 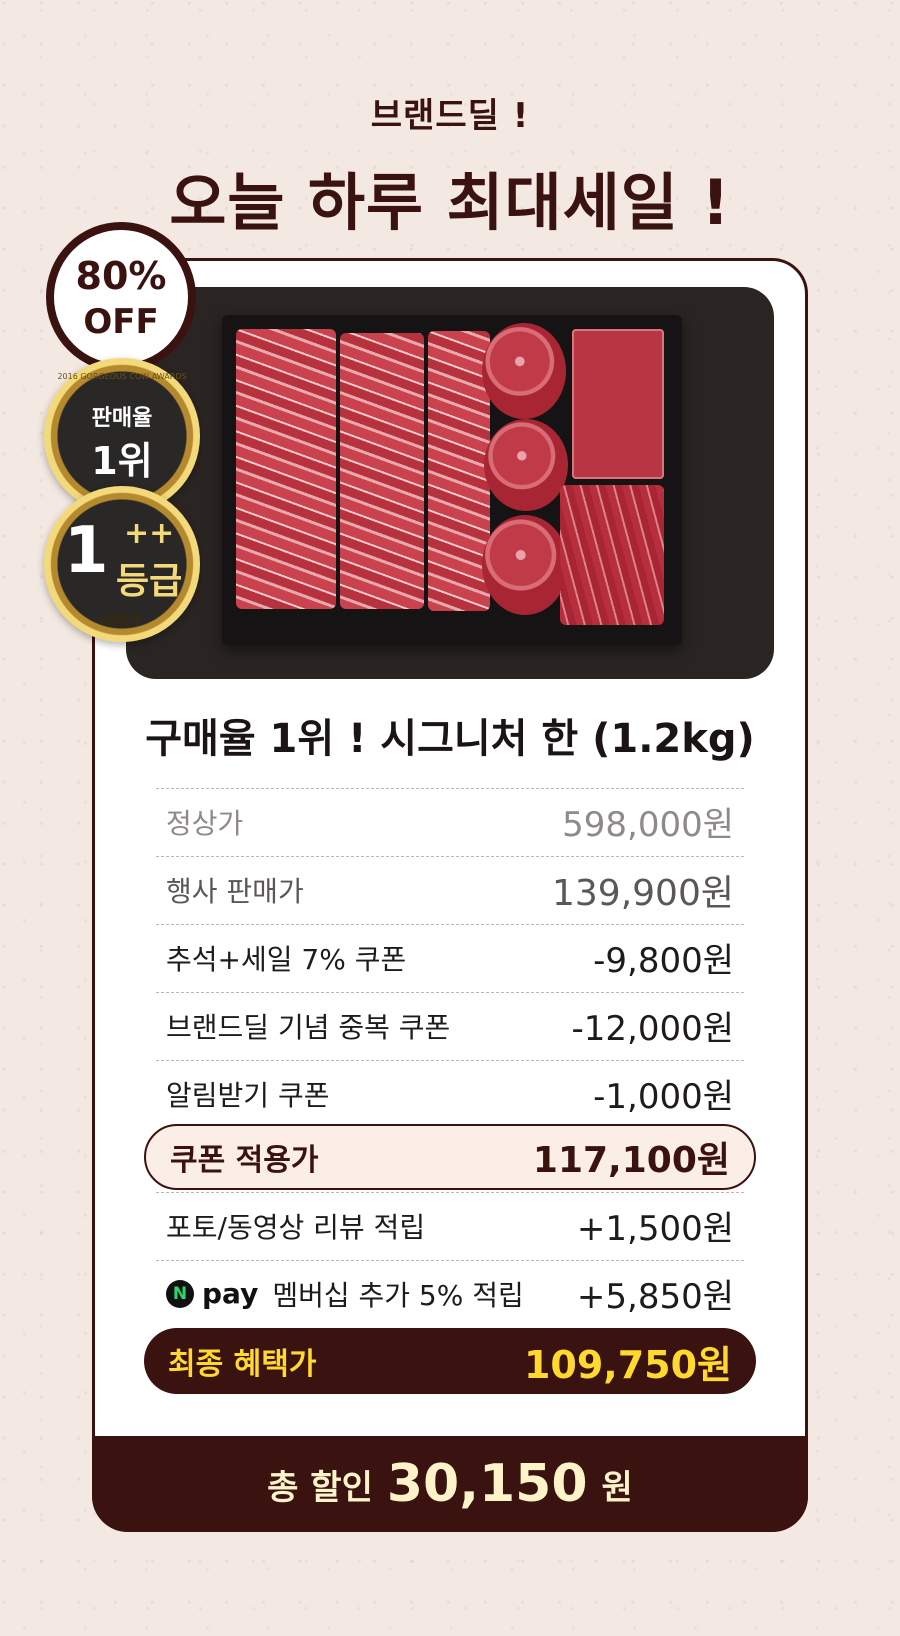 I want to click on meat-slab, so click(x=612, y=555).